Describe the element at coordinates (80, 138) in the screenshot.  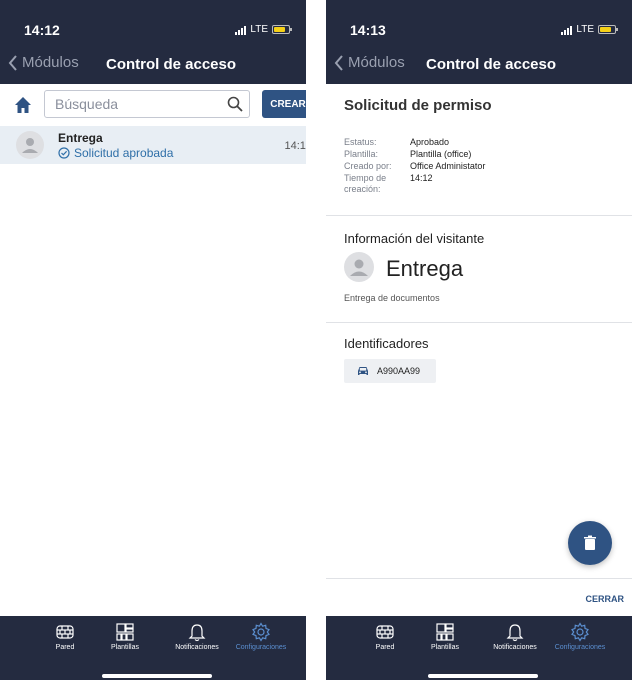
I see `item-name: Entrega` at that location.